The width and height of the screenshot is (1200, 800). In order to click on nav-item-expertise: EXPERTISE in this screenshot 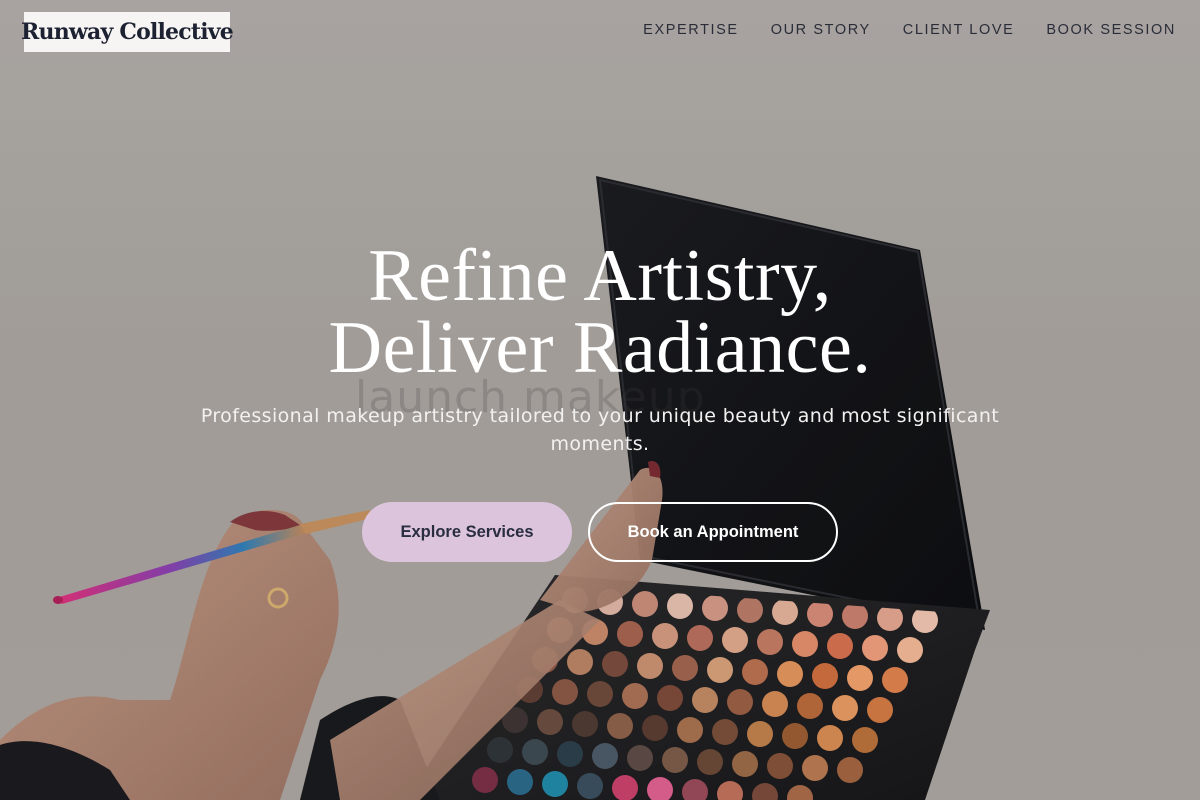, I will do `click(691, 30)`.